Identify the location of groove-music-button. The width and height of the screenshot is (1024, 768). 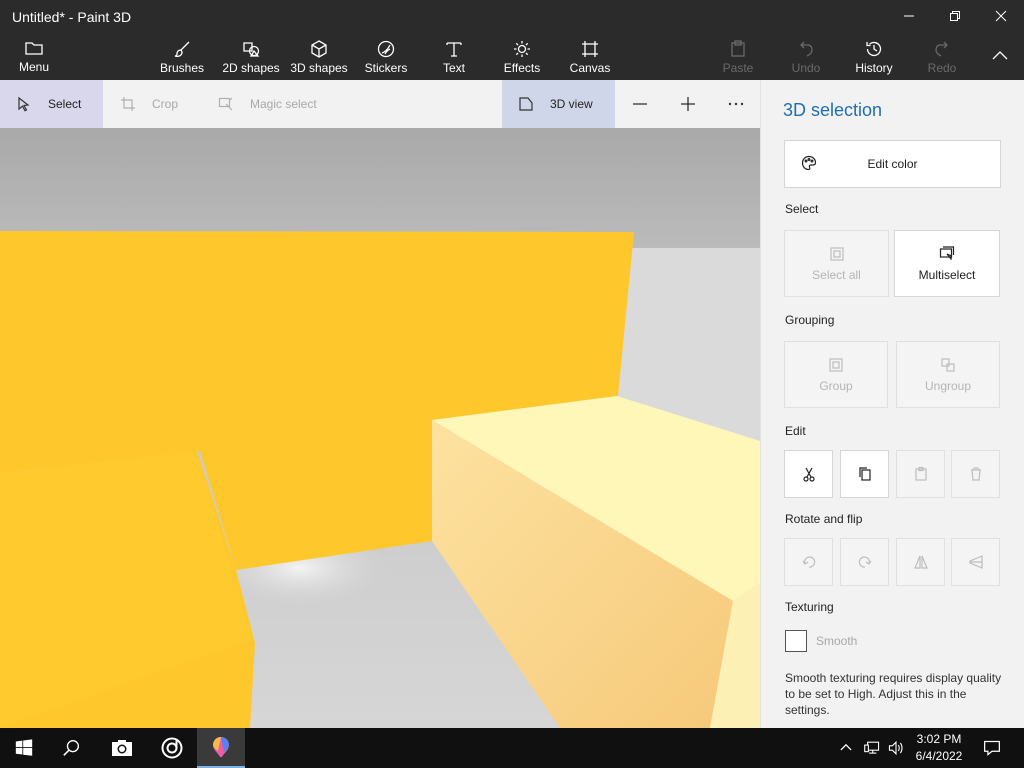
(172, 748).